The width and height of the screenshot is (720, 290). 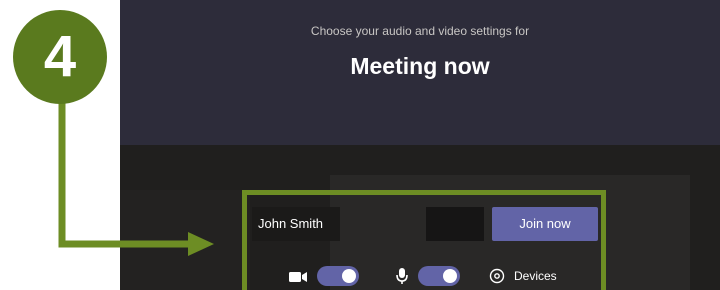 I want to click on meeting-title: Meeting now, so click(x=420, y=66).